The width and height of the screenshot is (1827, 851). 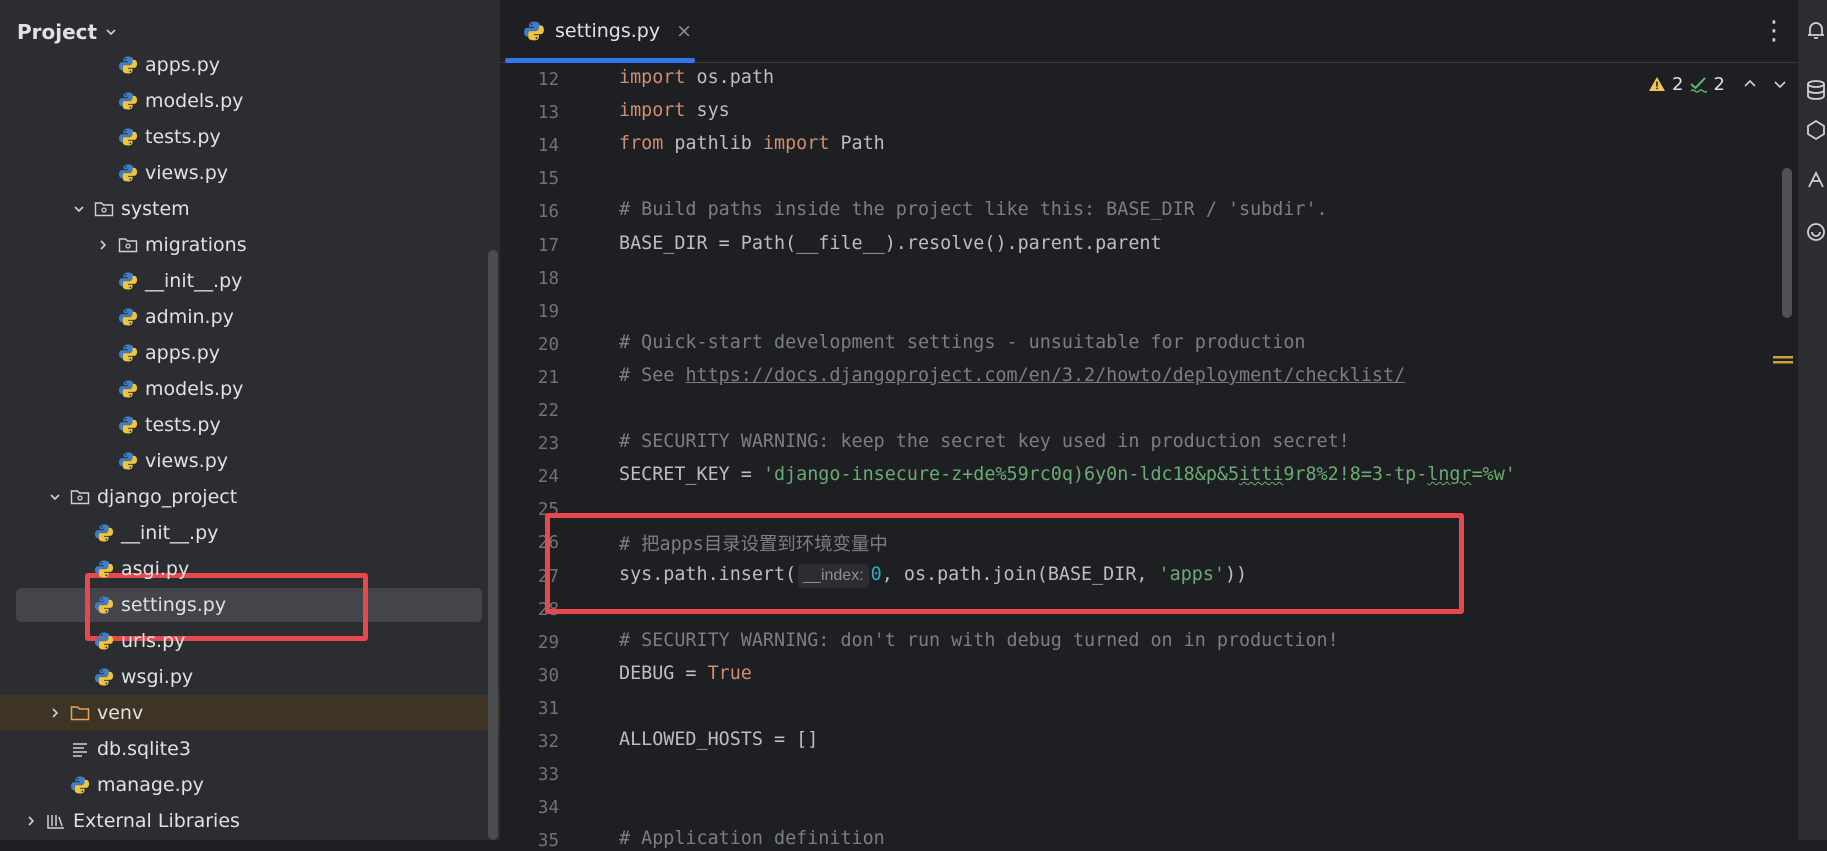 I want to click on line-number: 17, so click(x=548, y=245).